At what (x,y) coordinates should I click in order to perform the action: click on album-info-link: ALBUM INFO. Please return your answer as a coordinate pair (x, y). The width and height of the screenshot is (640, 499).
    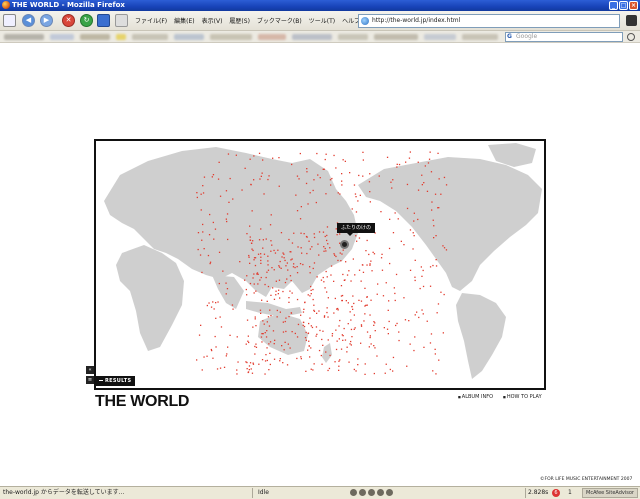
    Looking at the image, I should click on (475, 397).